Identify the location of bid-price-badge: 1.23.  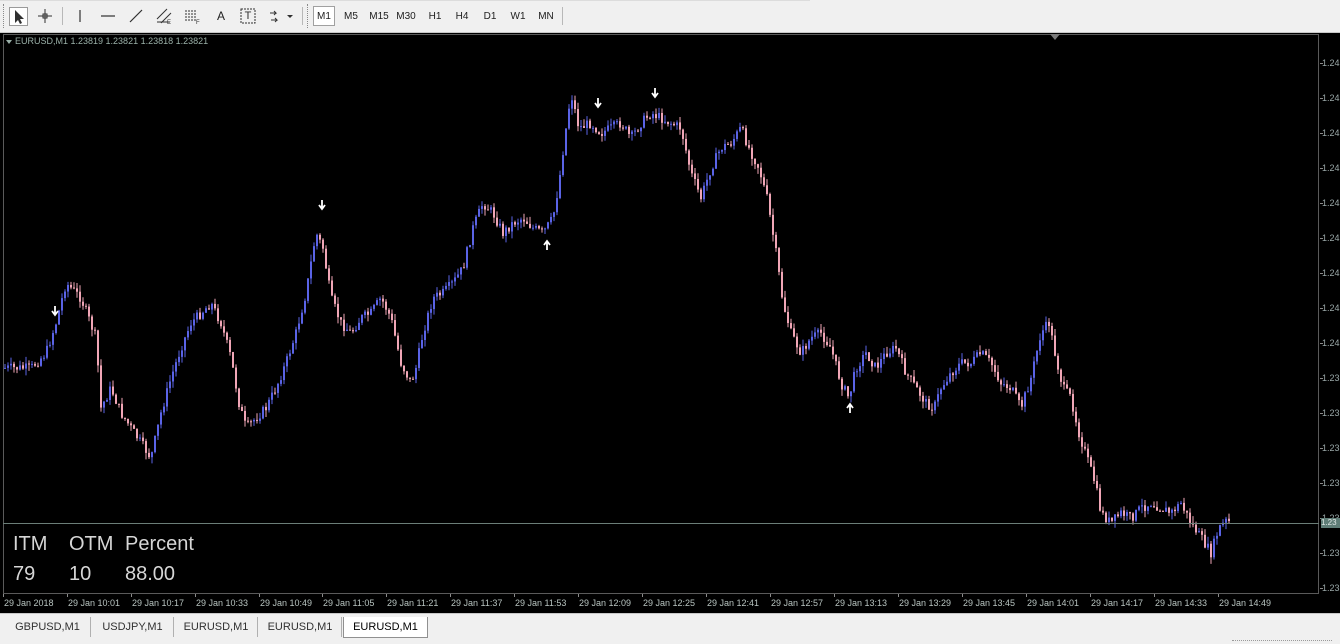
(1330, 523).